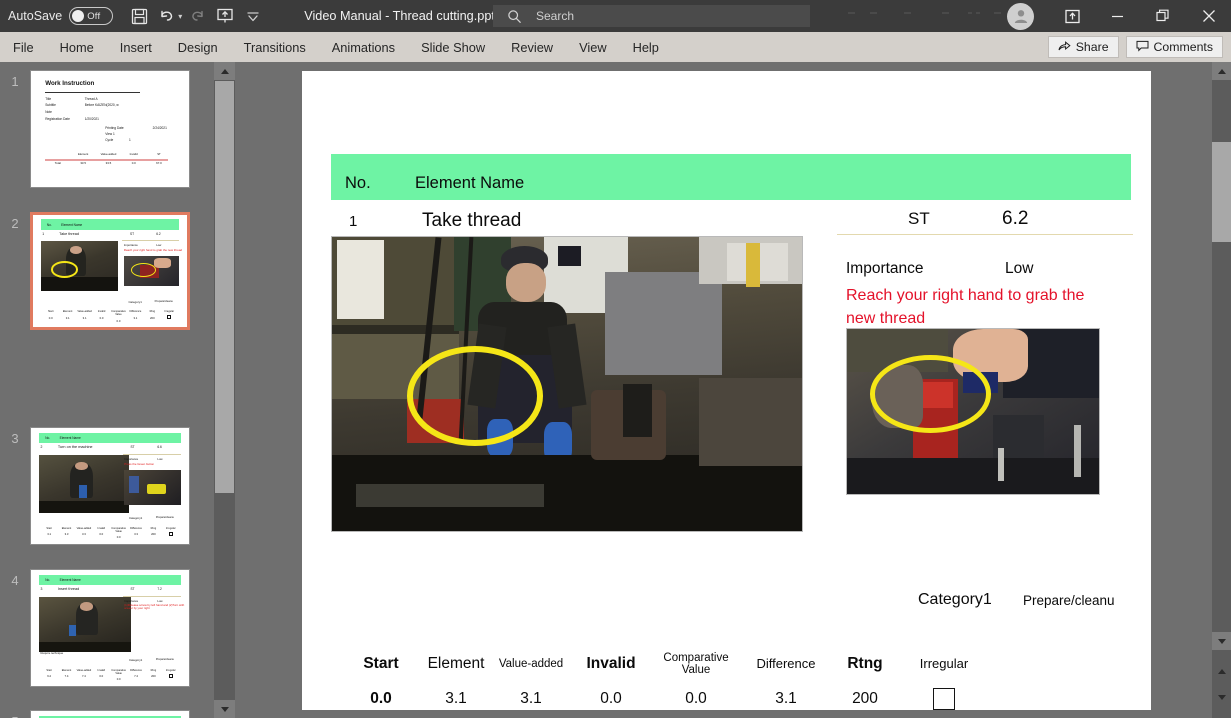 This screenshot has width=1231, height=718. I want to click on quick-access-toolbar: ▾, so click(196, 16).